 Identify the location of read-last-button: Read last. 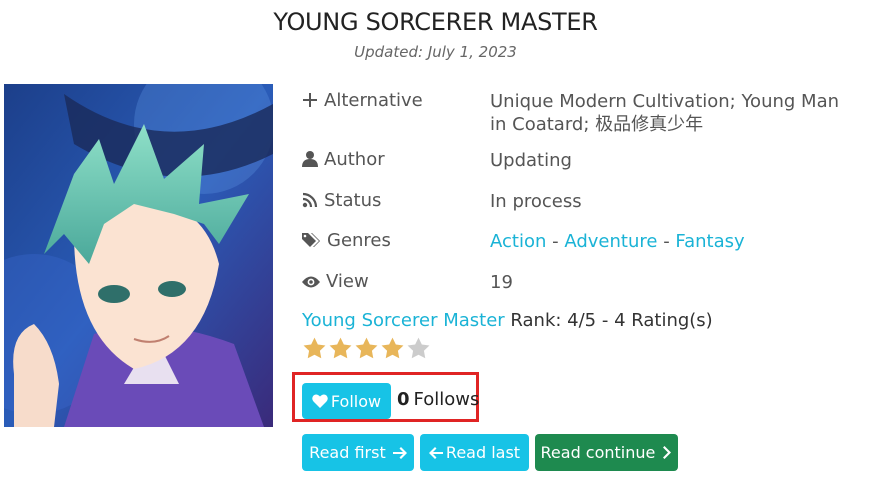
(474, 452).